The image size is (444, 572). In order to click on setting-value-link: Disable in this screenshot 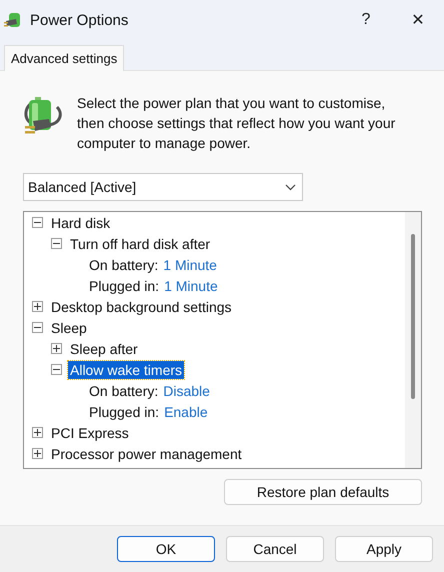, I will do `click(186, 390)`.